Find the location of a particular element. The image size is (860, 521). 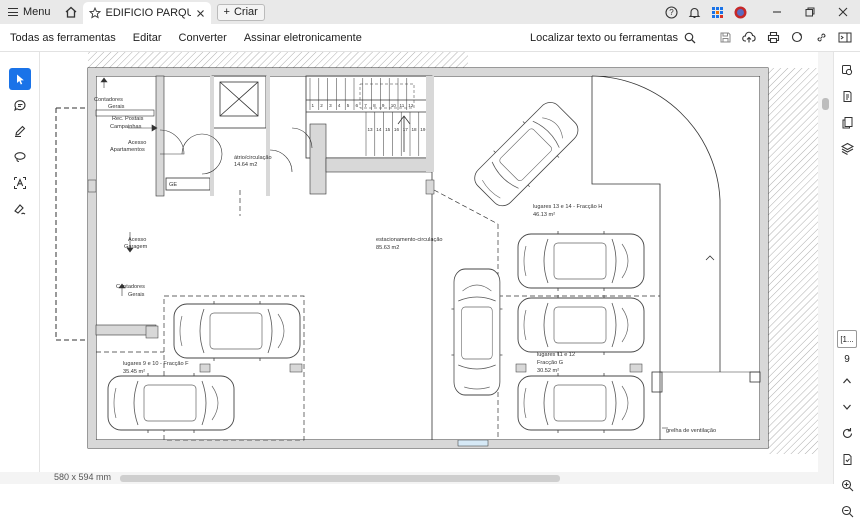

stair-number: 6 is located at coordinates (357, 105).